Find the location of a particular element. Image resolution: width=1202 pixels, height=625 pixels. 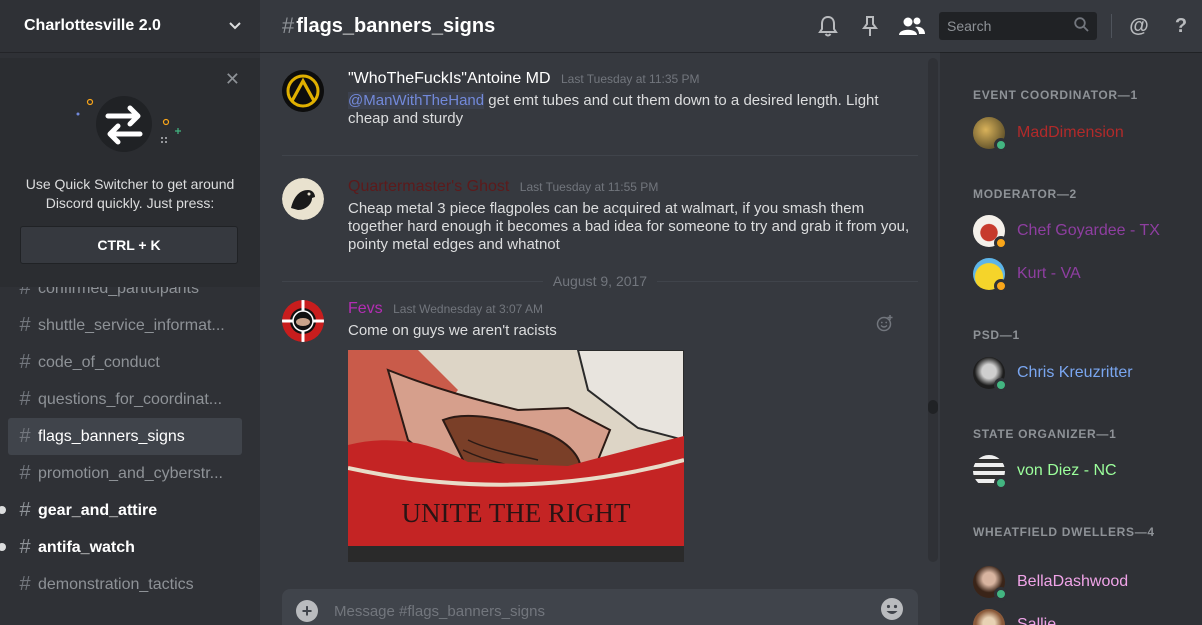

status-idle-icon is located at coordinates (1001, 286).